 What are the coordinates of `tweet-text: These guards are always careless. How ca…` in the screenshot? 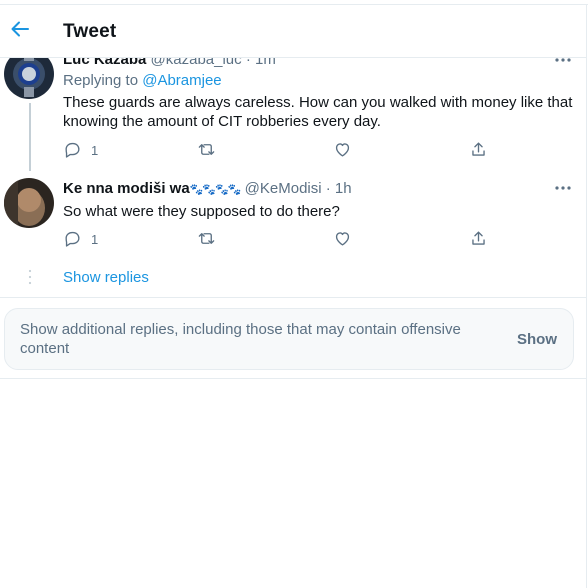 It's located at (318, 112).